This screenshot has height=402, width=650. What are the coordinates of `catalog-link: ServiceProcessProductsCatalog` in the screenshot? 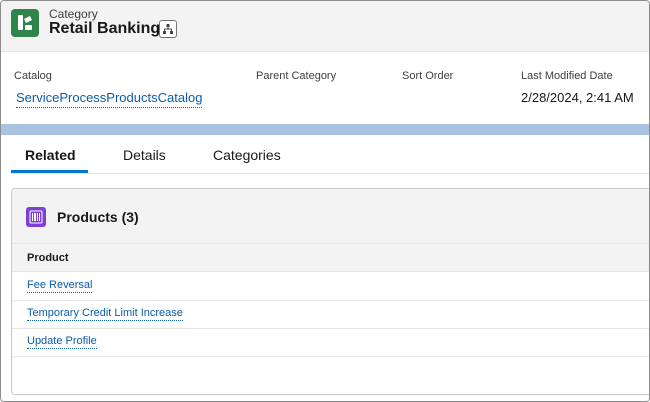 It's located at (109, 99).